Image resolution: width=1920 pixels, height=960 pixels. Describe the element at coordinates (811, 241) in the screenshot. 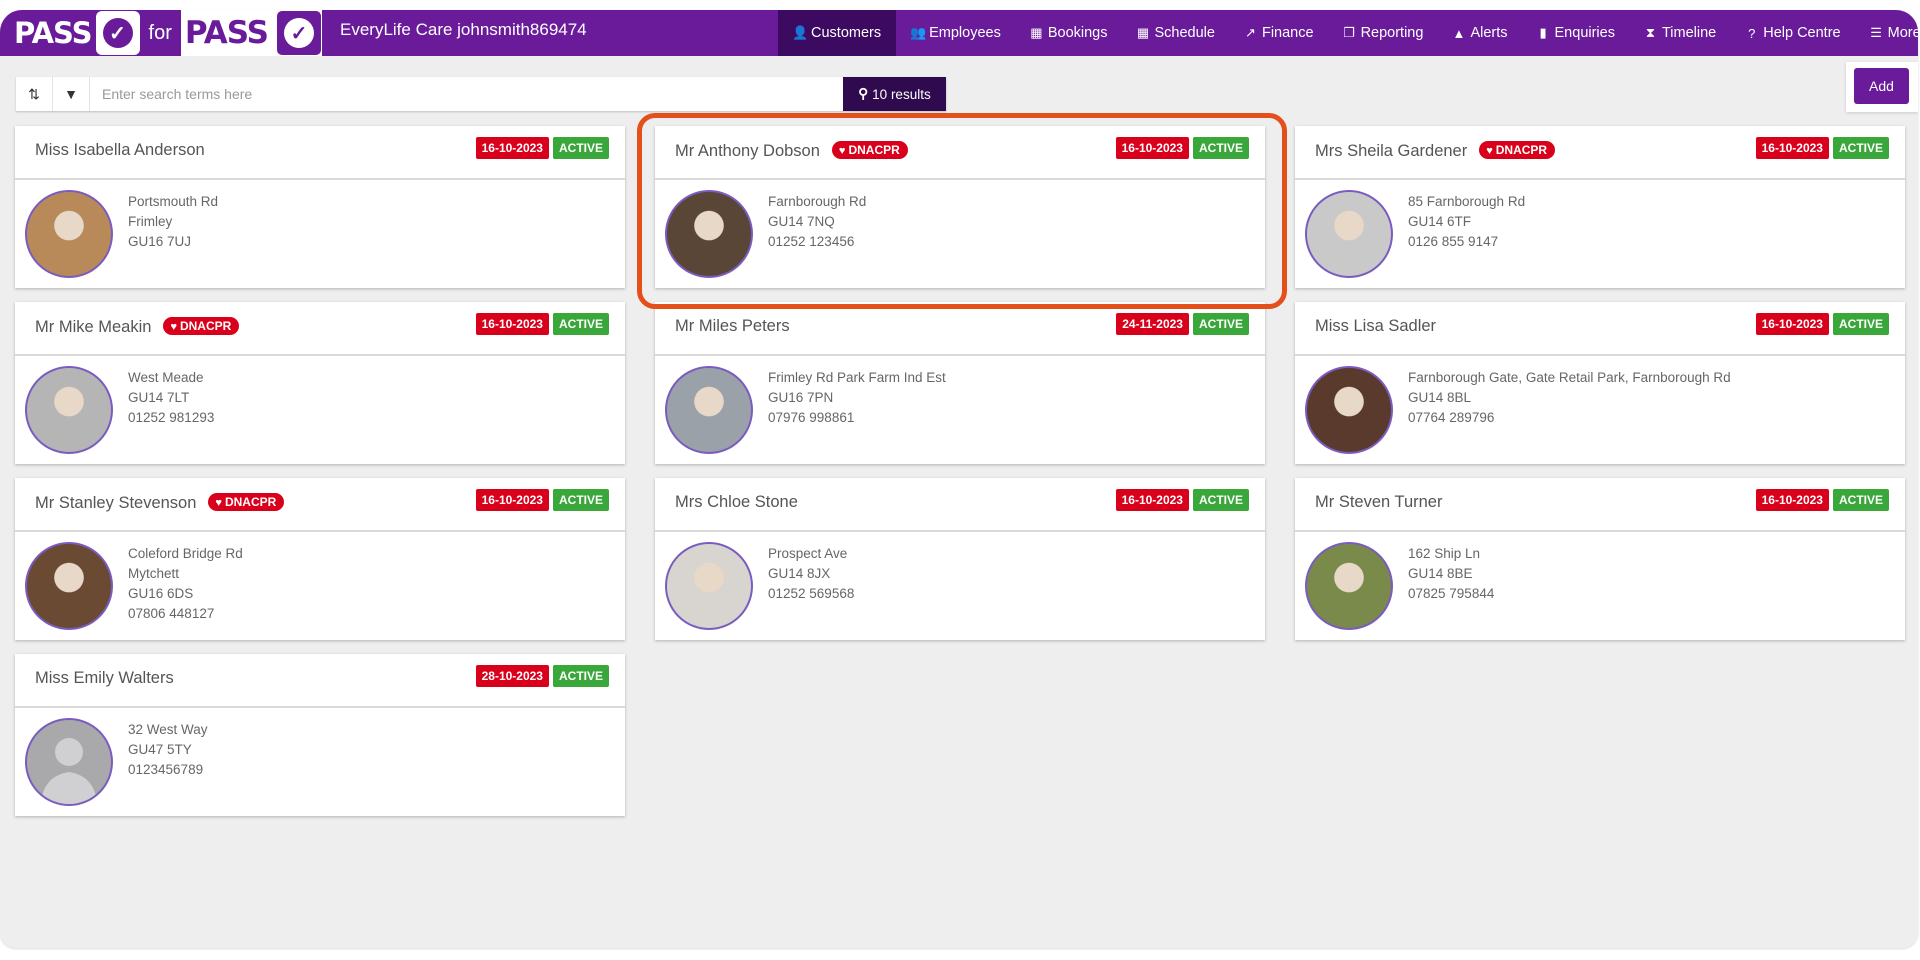

I see `address-line: 01252 123456` at that location.